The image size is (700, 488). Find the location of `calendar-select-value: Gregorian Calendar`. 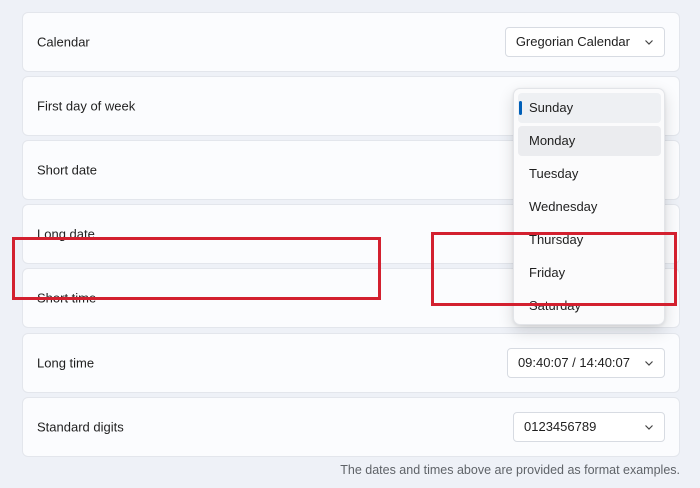

calendar-select-value: Gregorian Calendar is located at coordinates (572, 41).